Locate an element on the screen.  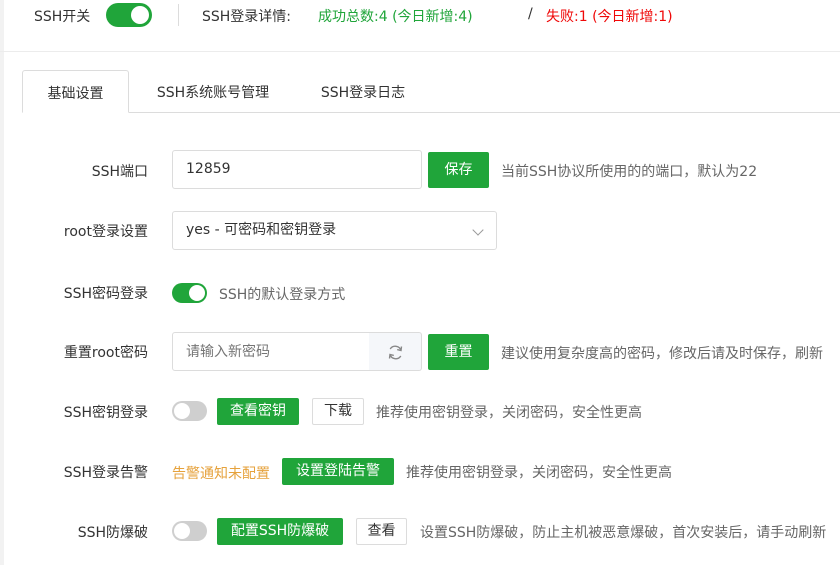
tab-bar: 基础设置 SSH系统账号管理 SSH登录日志 is located at coordinates (431, 91).